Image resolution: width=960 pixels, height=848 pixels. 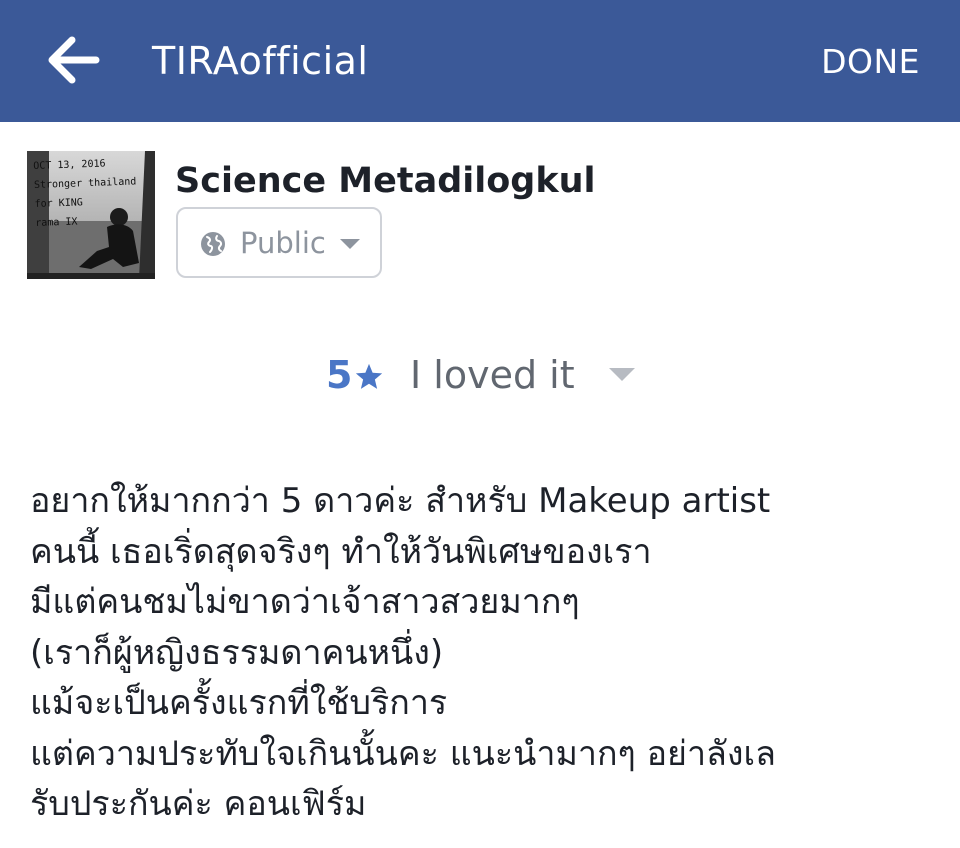 What do you see at coordinates (305, 602) in the screenshot?
I see `review-line: มีแต่คนชมไม่ขาดว่าเจ้าสาวสวยมากๆ` at bounding box center [305, 602].